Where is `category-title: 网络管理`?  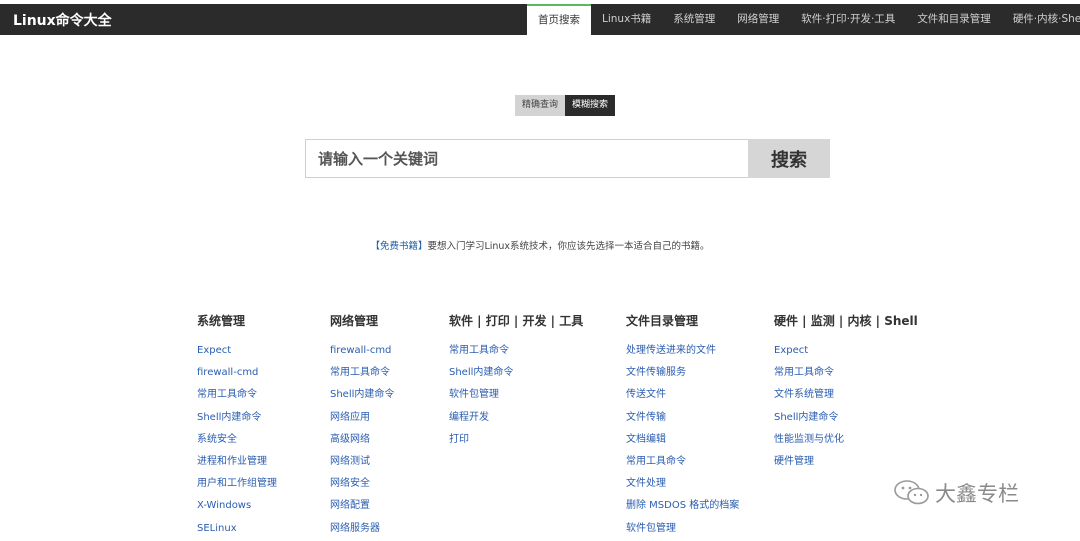
category-title: 网络管理 is located at coordinates (362, 321).